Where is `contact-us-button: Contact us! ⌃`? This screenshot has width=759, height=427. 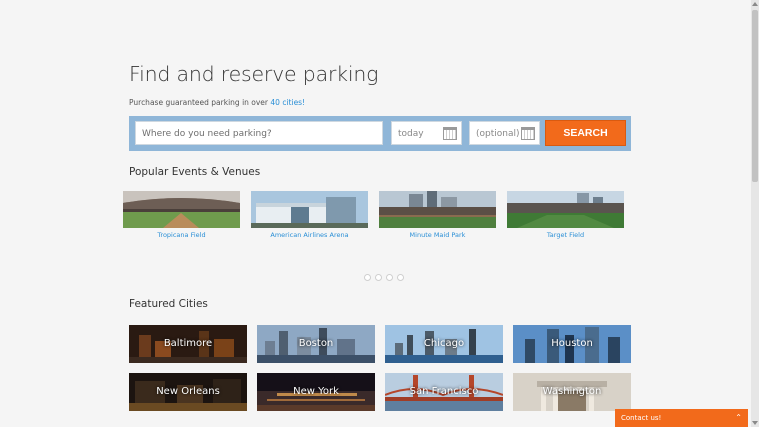 contact-us-button: Contact us! ⌃ is located at coordinates (681, 418).